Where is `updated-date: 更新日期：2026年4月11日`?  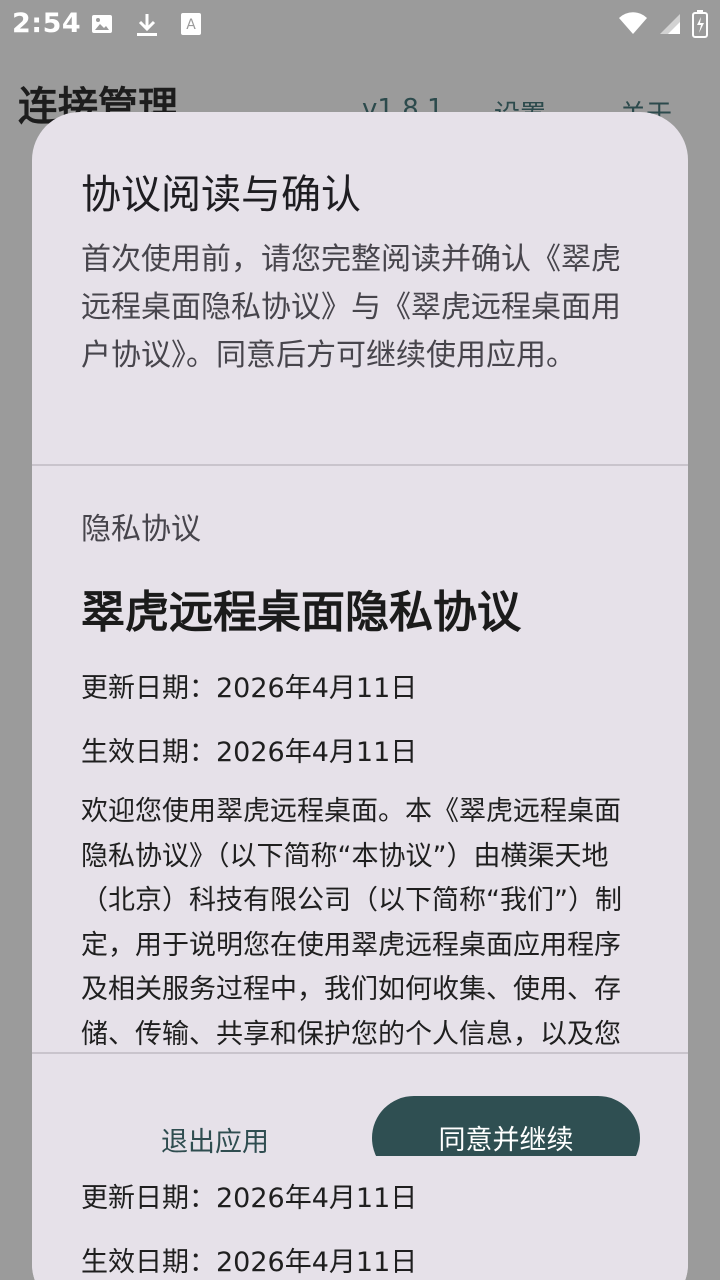
updated-date: 更新日期：2026年4月11日 is located at coordinates (249, 688).